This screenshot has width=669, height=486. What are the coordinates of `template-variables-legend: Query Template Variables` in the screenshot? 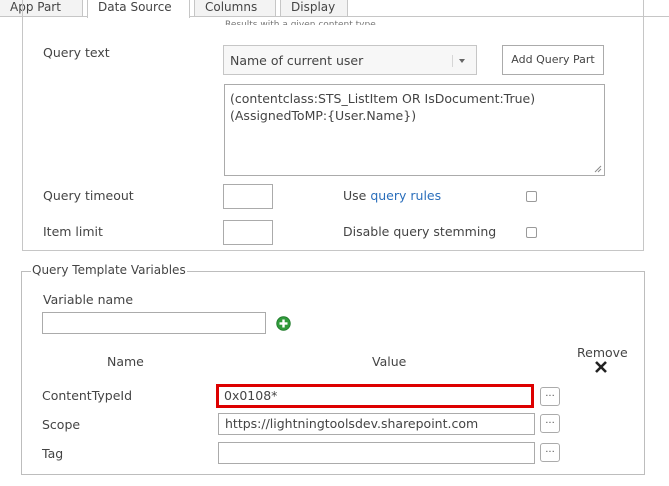 It's located at (109, 270).